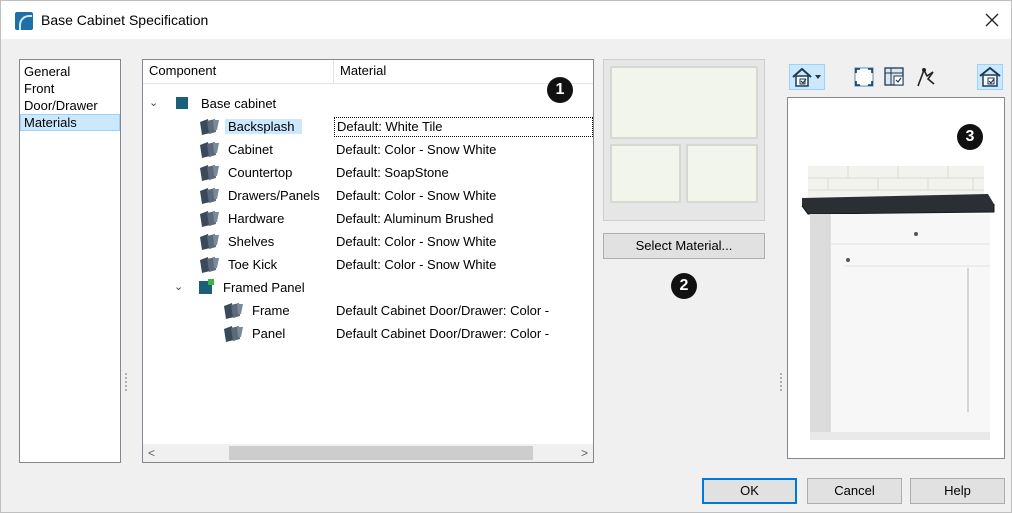 This screenshot has height=513, width=1012. Describe the element at coordinates (684, 140) in the screenshot. I see `material-swatch` at that location.